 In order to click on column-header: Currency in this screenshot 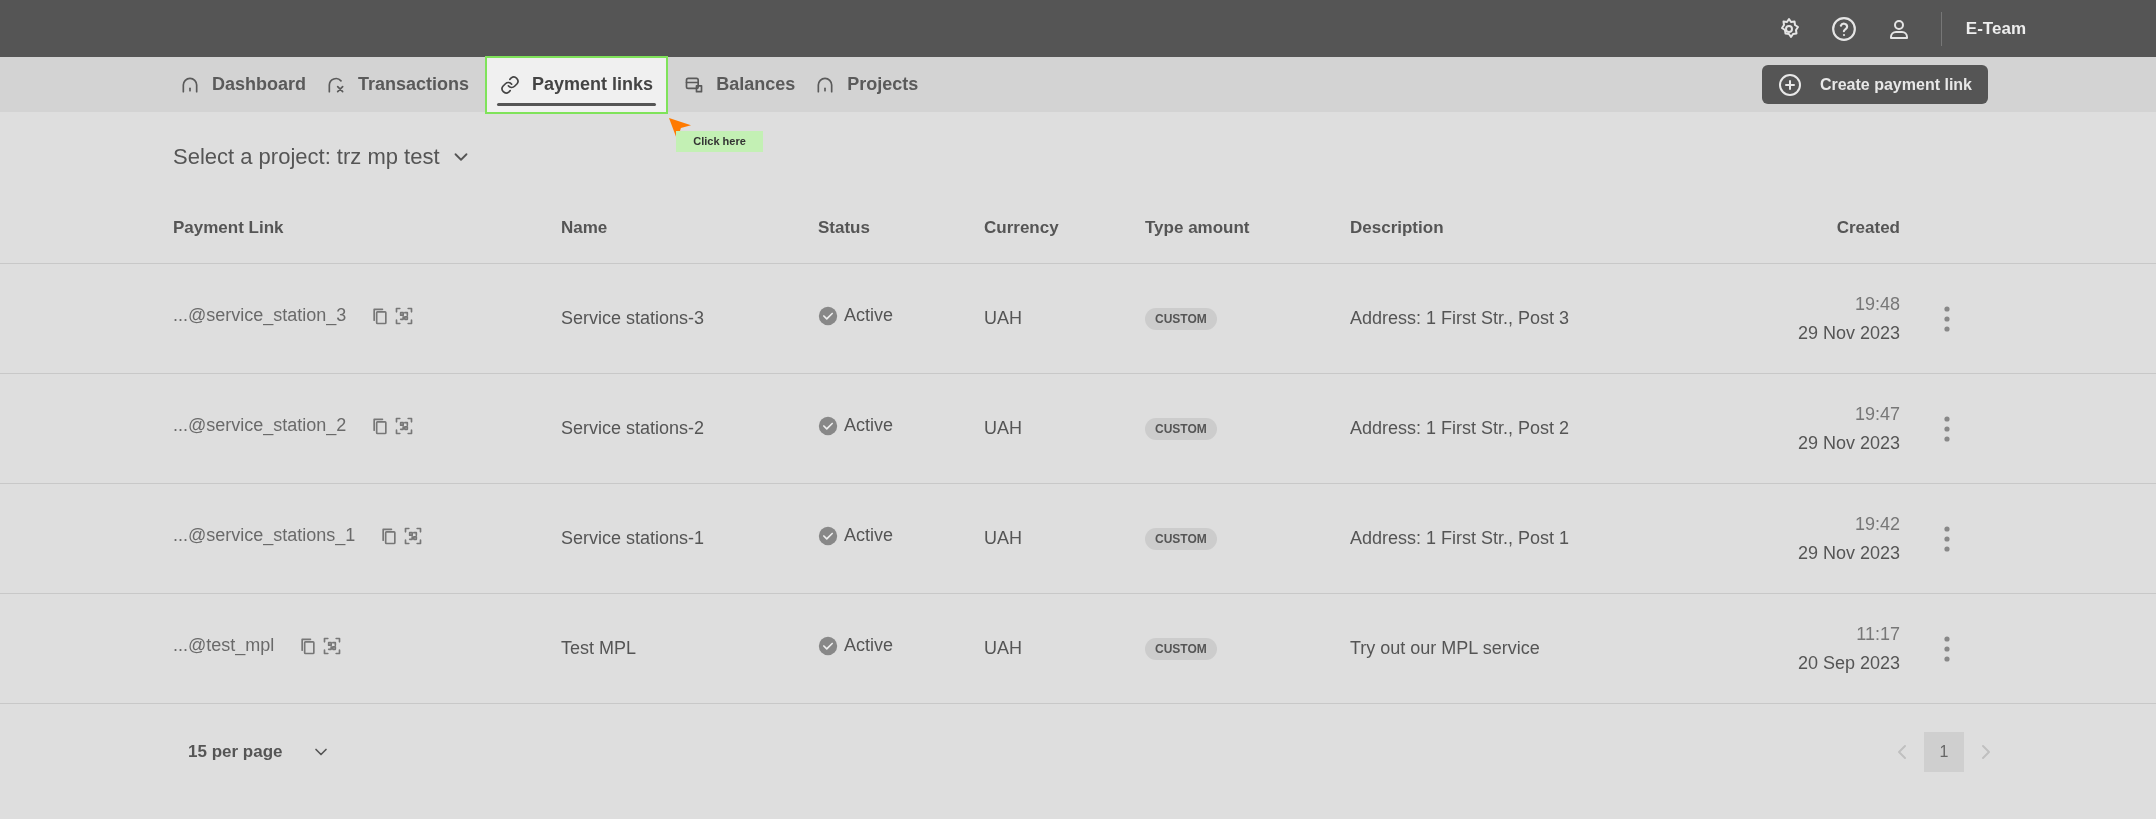, I will do `click(1022, 228)`.